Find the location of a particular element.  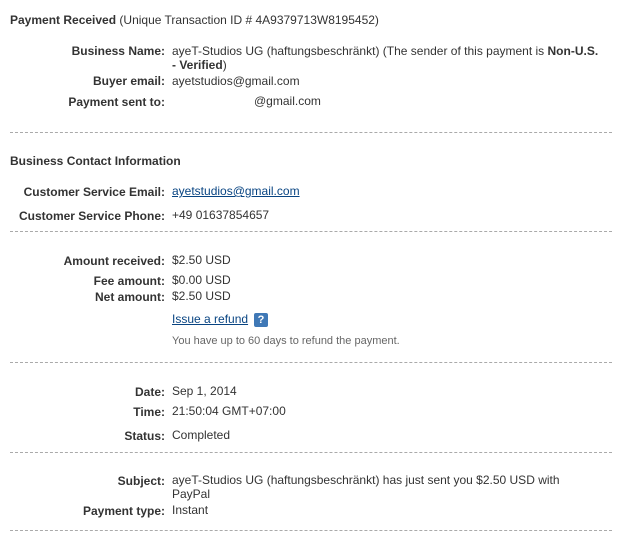

payment-sent-to-label: Payment sent to: is located at coordinates (116, 102).